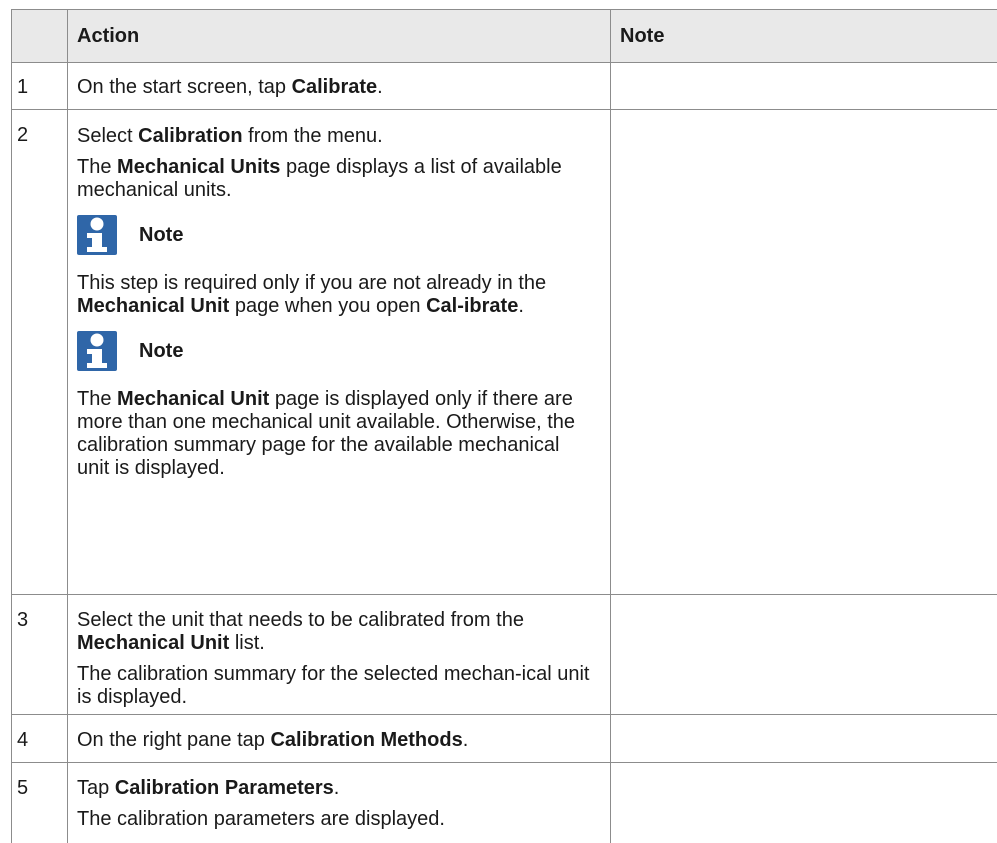  I want to click on table-row: 1 On the start screen, tap Calibrate., so click(504, 86).